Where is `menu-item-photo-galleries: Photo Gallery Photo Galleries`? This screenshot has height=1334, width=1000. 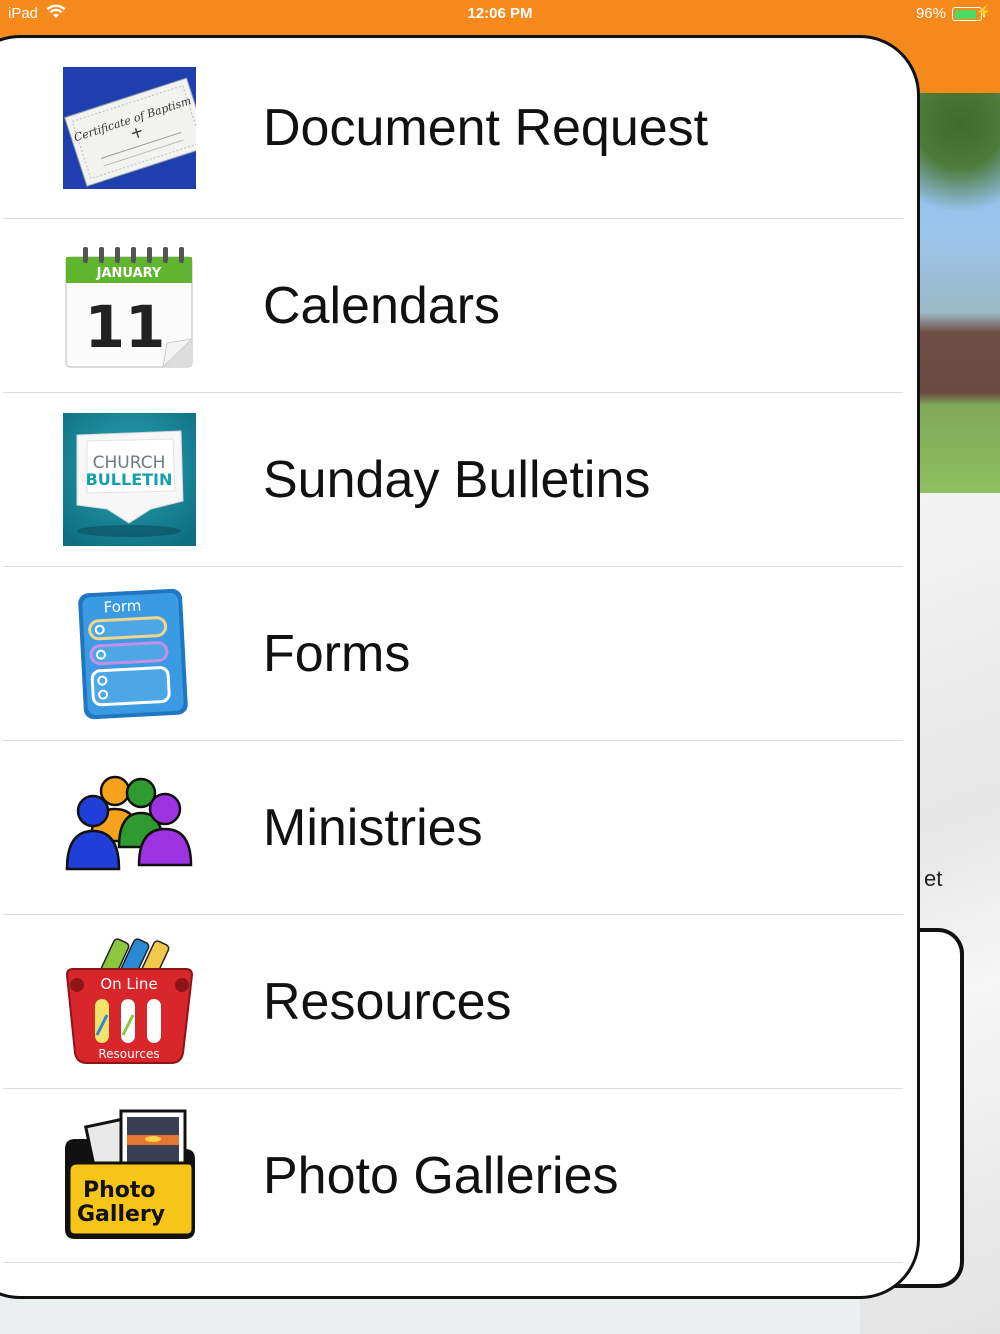
menu-item-photo-galleries: Photo Gallery Photo Galleries is located at coordinates (453, 1176).